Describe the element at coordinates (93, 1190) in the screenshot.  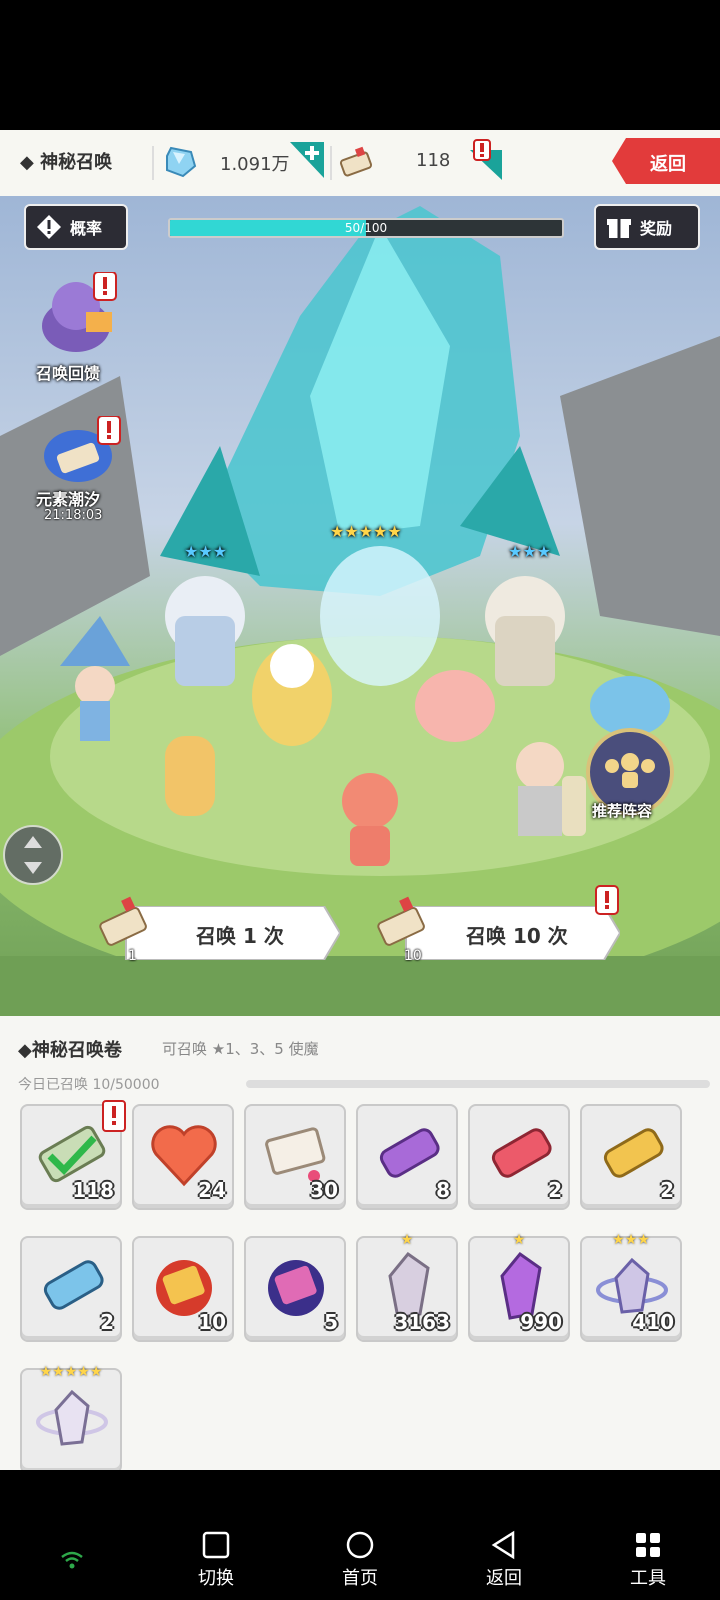
I see `slot-count: 118` at that location.